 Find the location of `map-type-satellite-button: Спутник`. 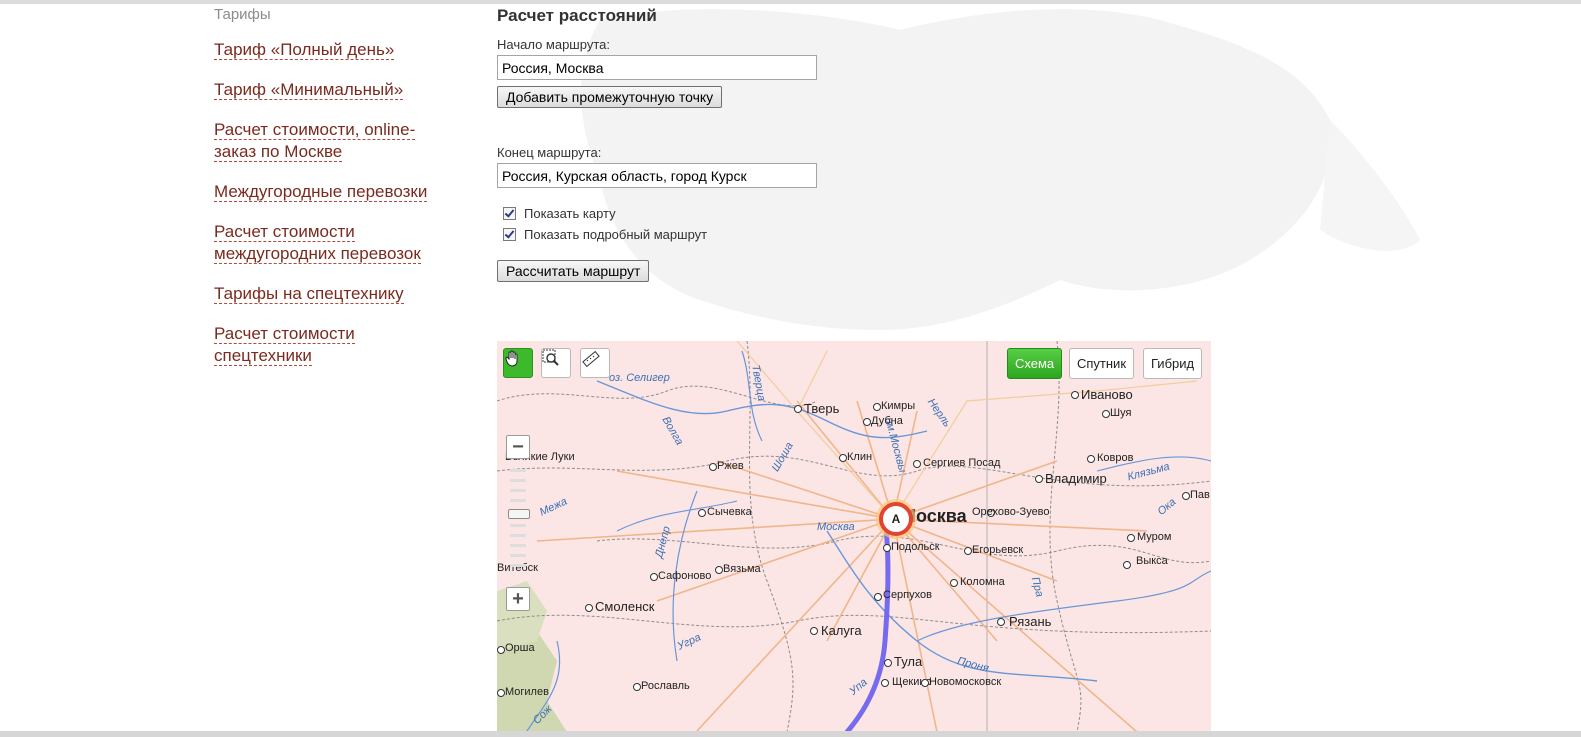

map-type-satellite-button: Спутник is located at coordinates (1102, 363).